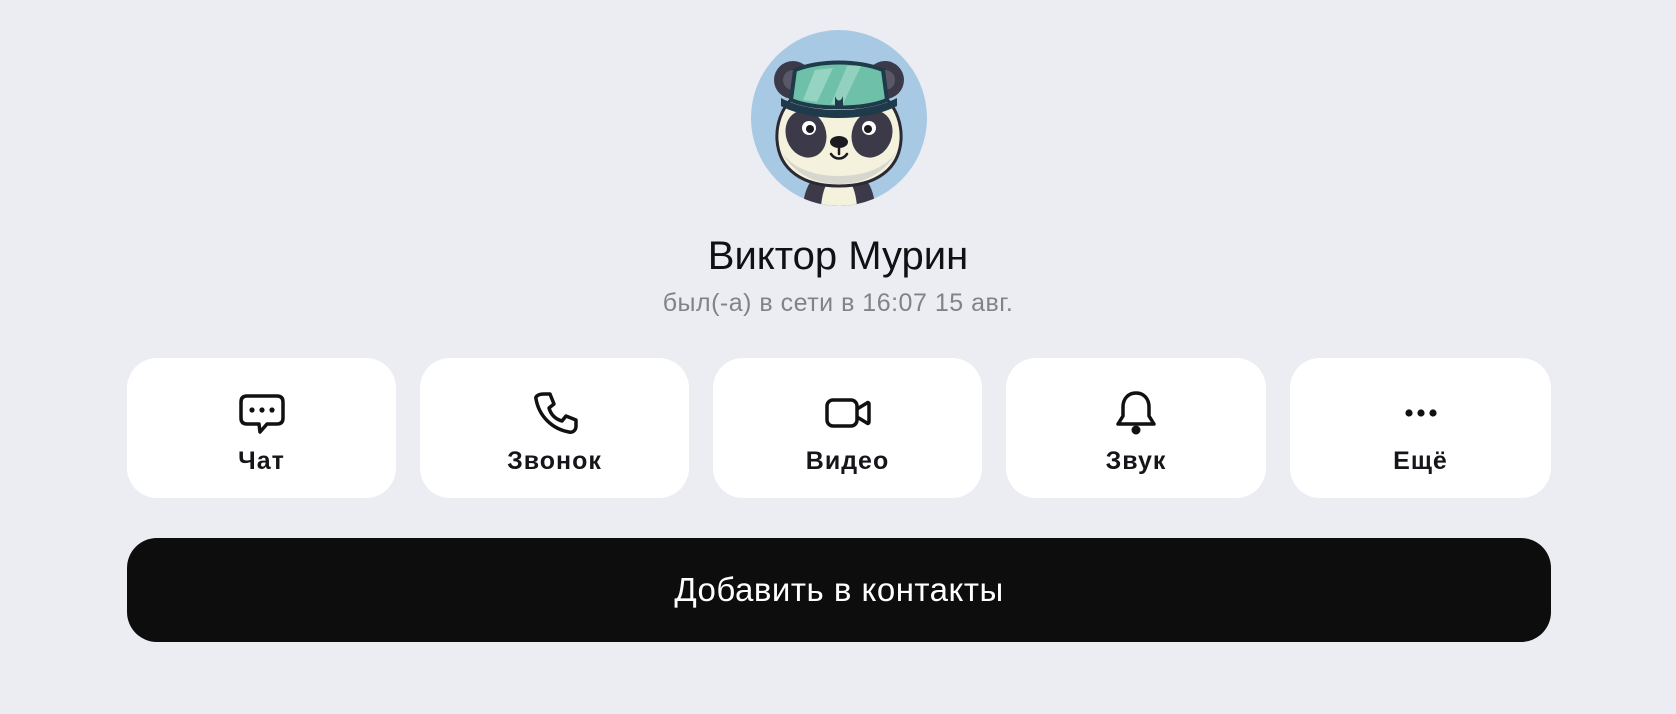 Image resolution: width=1676 pixels, height=714 pixels. What do you see at coordinates (838, 303) in the screenshot?
I see `last-seen-status: был(-а) в сети в 16:07 15 авг.` at bounding box center [838, 303].